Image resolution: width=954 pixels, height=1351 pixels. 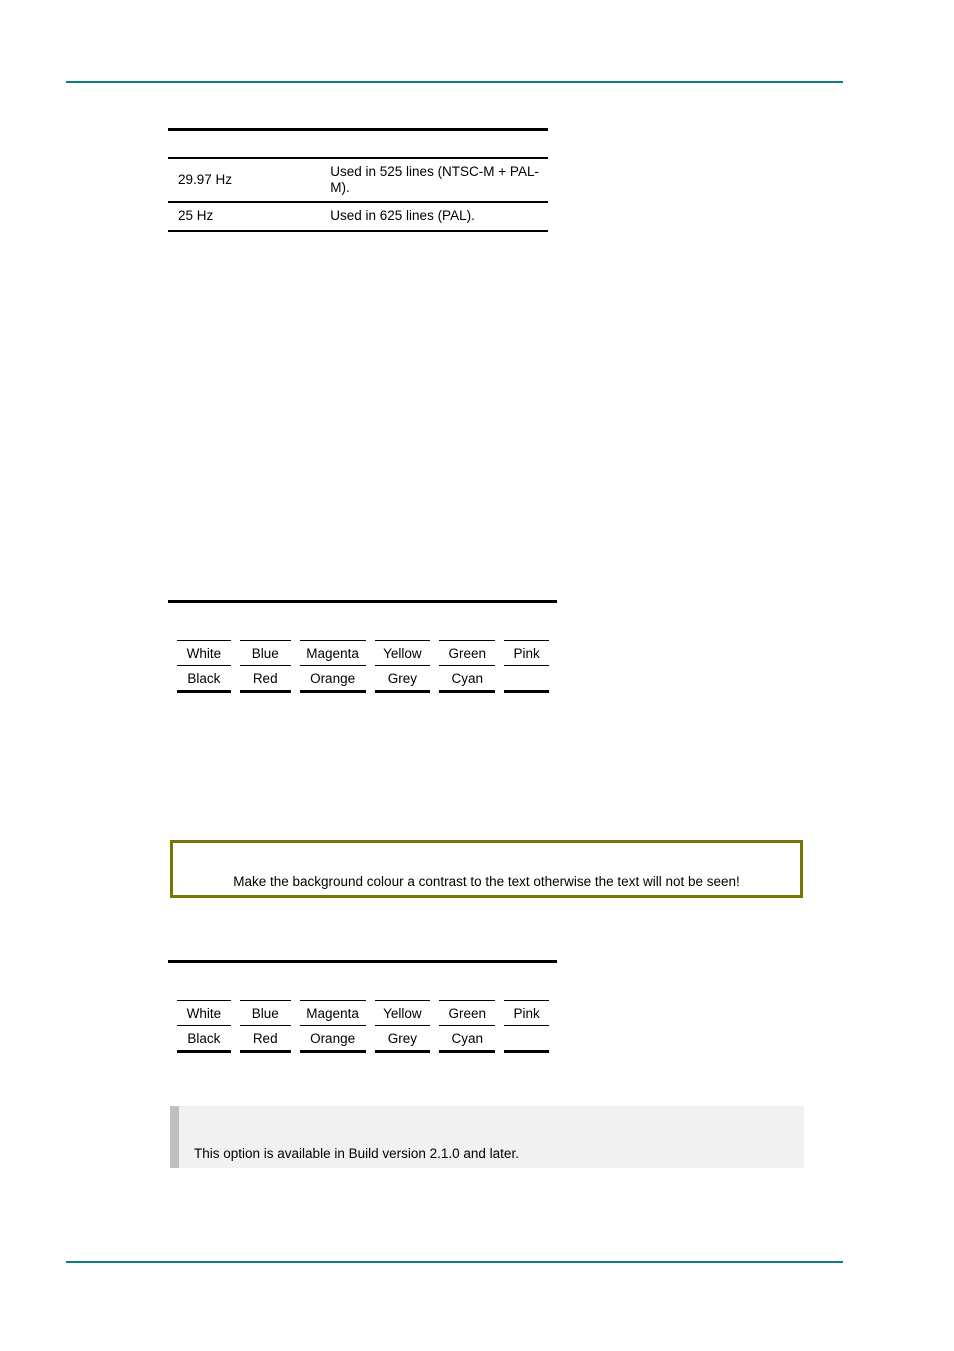 What do you see at coordinates (434, 144) in the screenshot?
I see `table-header-gap-right` at bounding box center [434, 144].